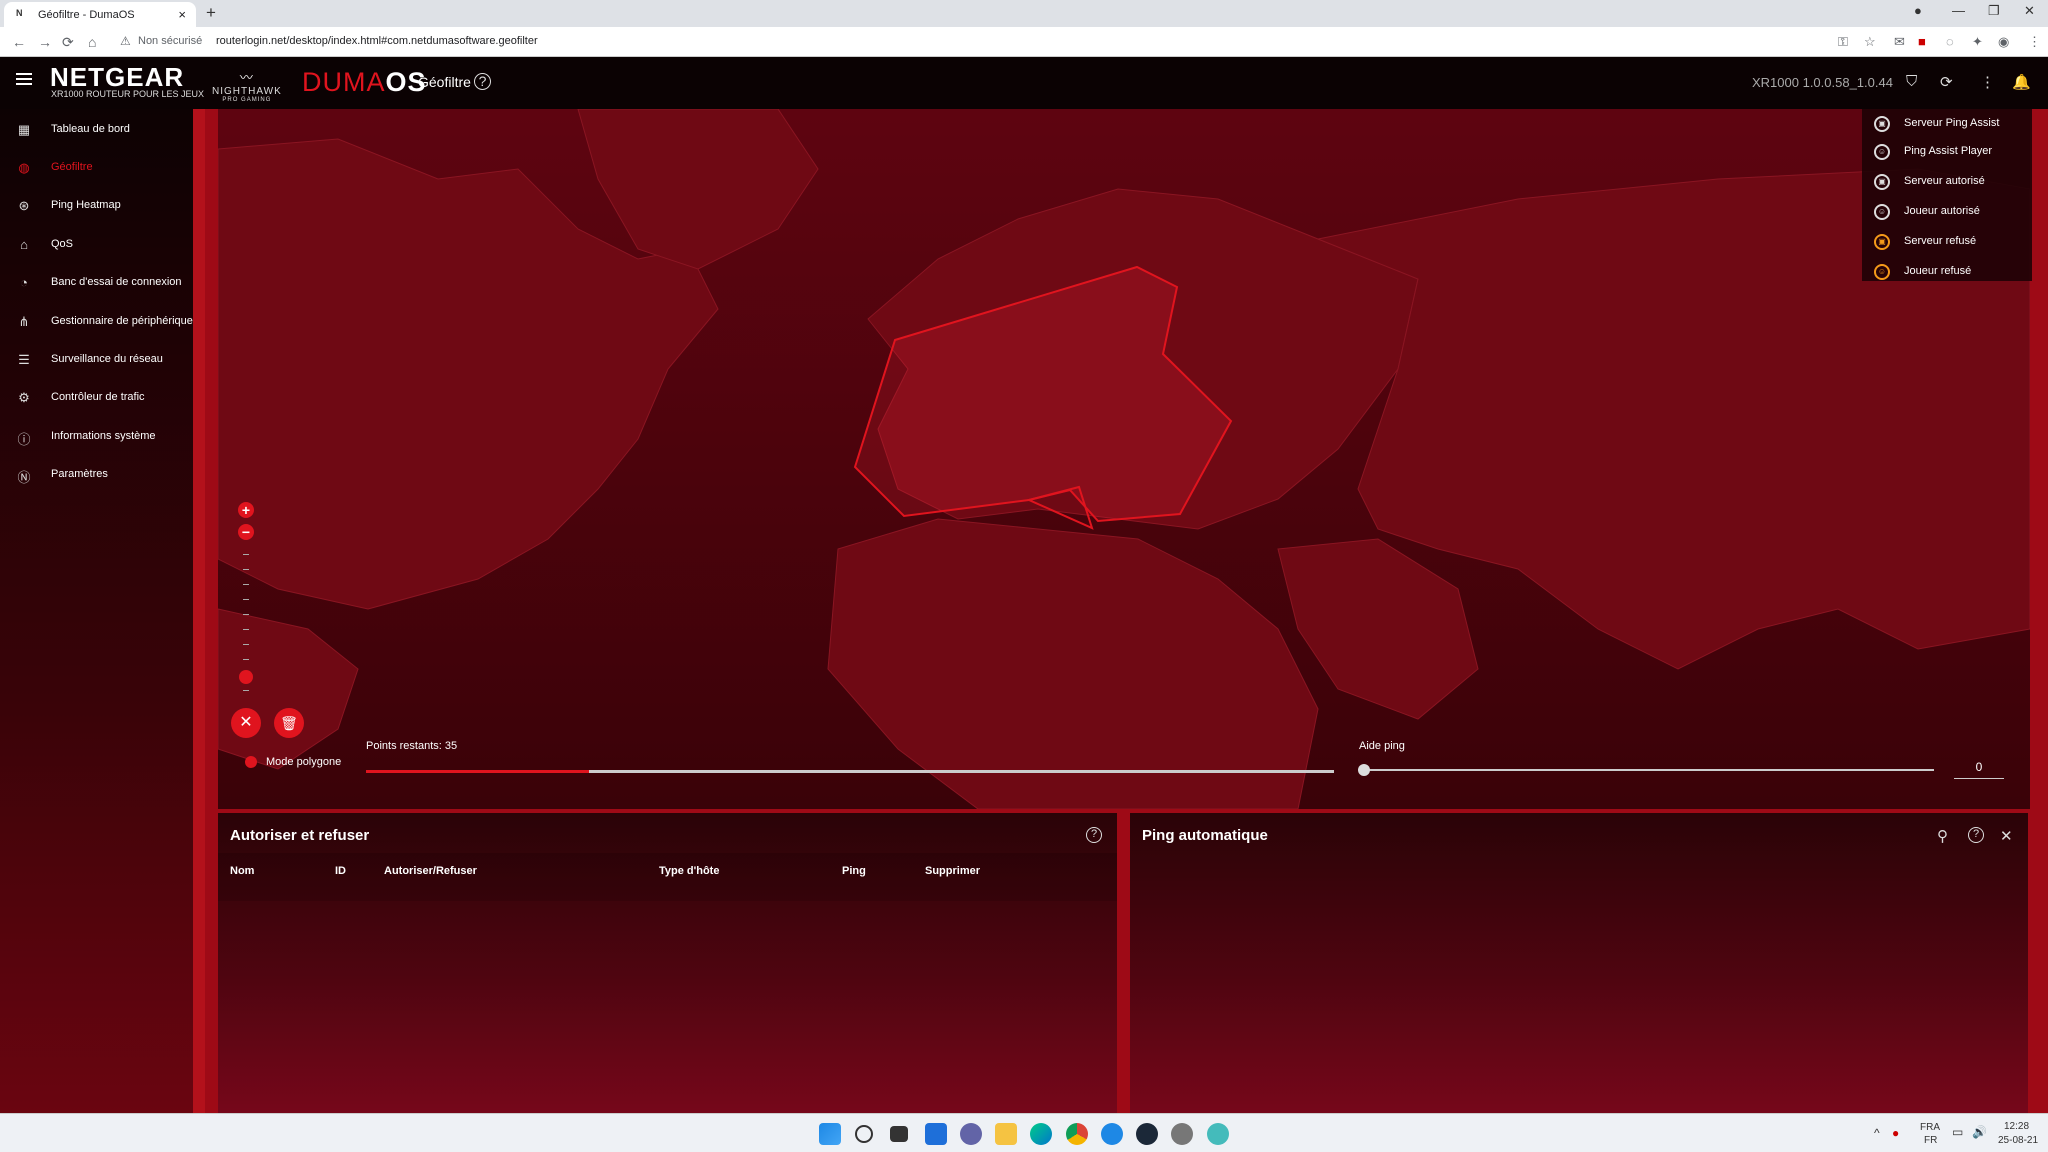  I want to click on sidebar-item-device-manager: ⋔ Gestionnaire de périphériques, so click(100, 322).